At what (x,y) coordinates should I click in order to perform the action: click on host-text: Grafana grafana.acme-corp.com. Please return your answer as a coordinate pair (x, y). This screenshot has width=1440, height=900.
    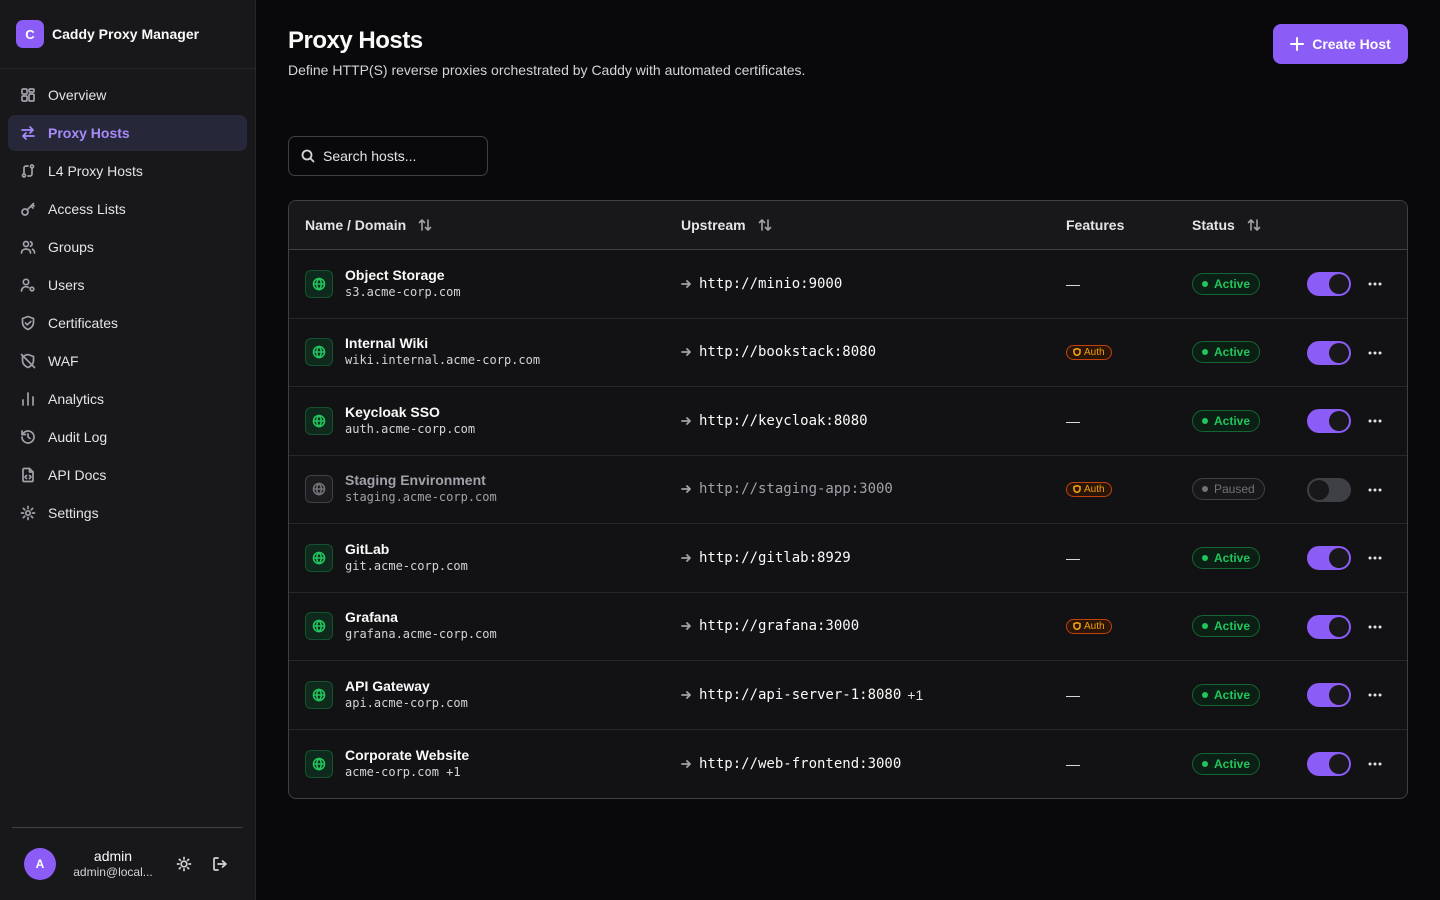
    Looking at the image, I should click on (421, 626).